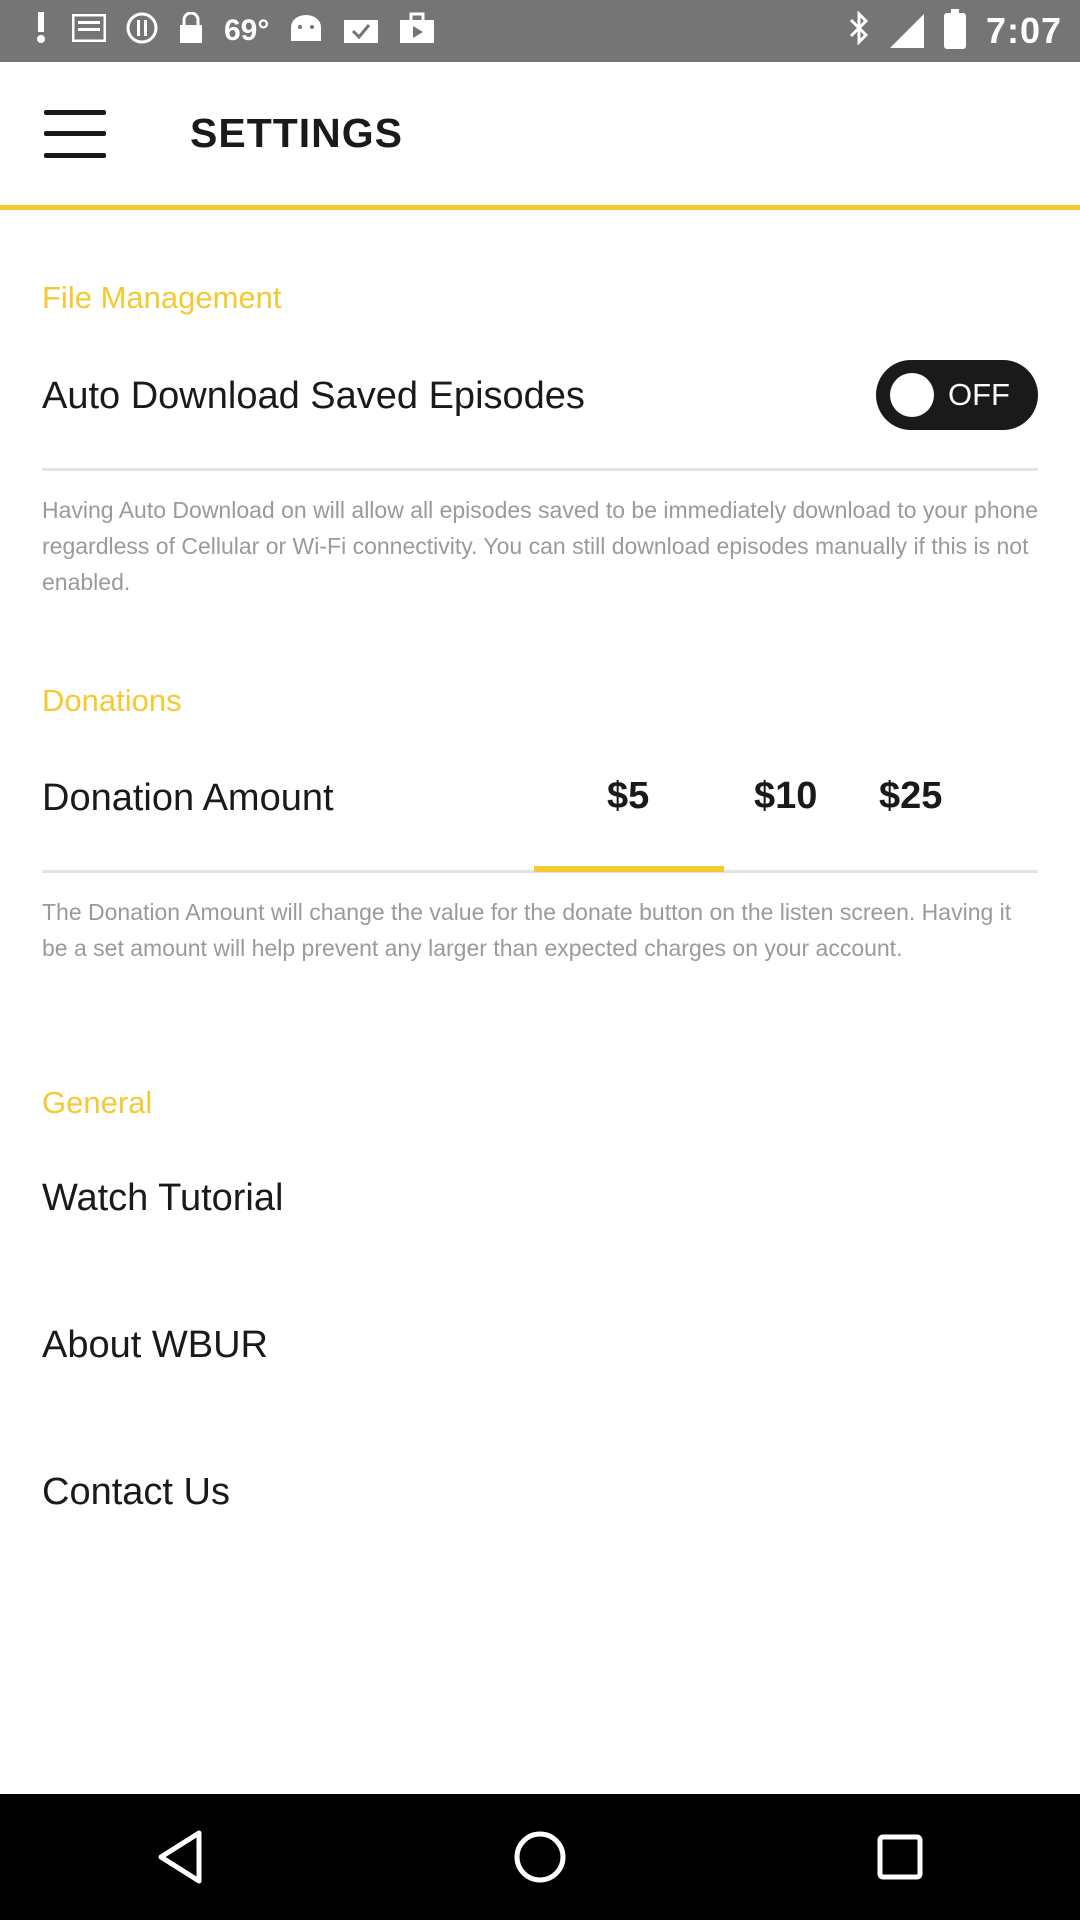  What do you see at coordinates (417, 31) in the screenshot?
I see `briefcase-icon` at bounding box center [417, 31].